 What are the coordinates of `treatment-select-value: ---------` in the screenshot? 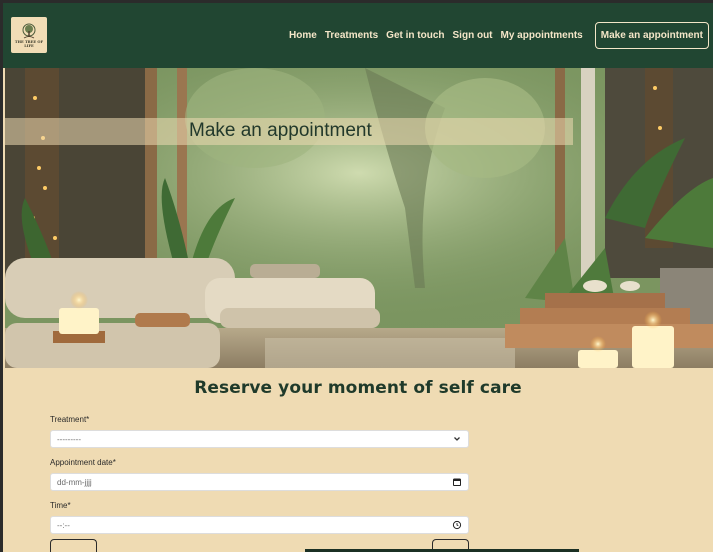 It's located at (69, 439).